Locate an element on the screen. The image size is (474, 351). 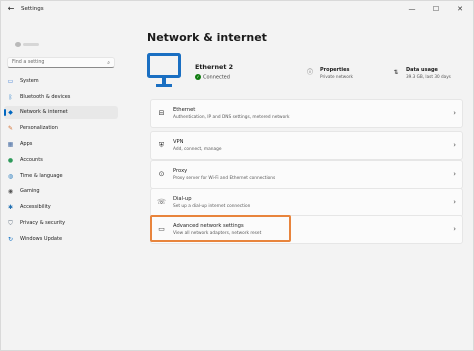
update-icon: ↻ is located at coordinates (10, 239).